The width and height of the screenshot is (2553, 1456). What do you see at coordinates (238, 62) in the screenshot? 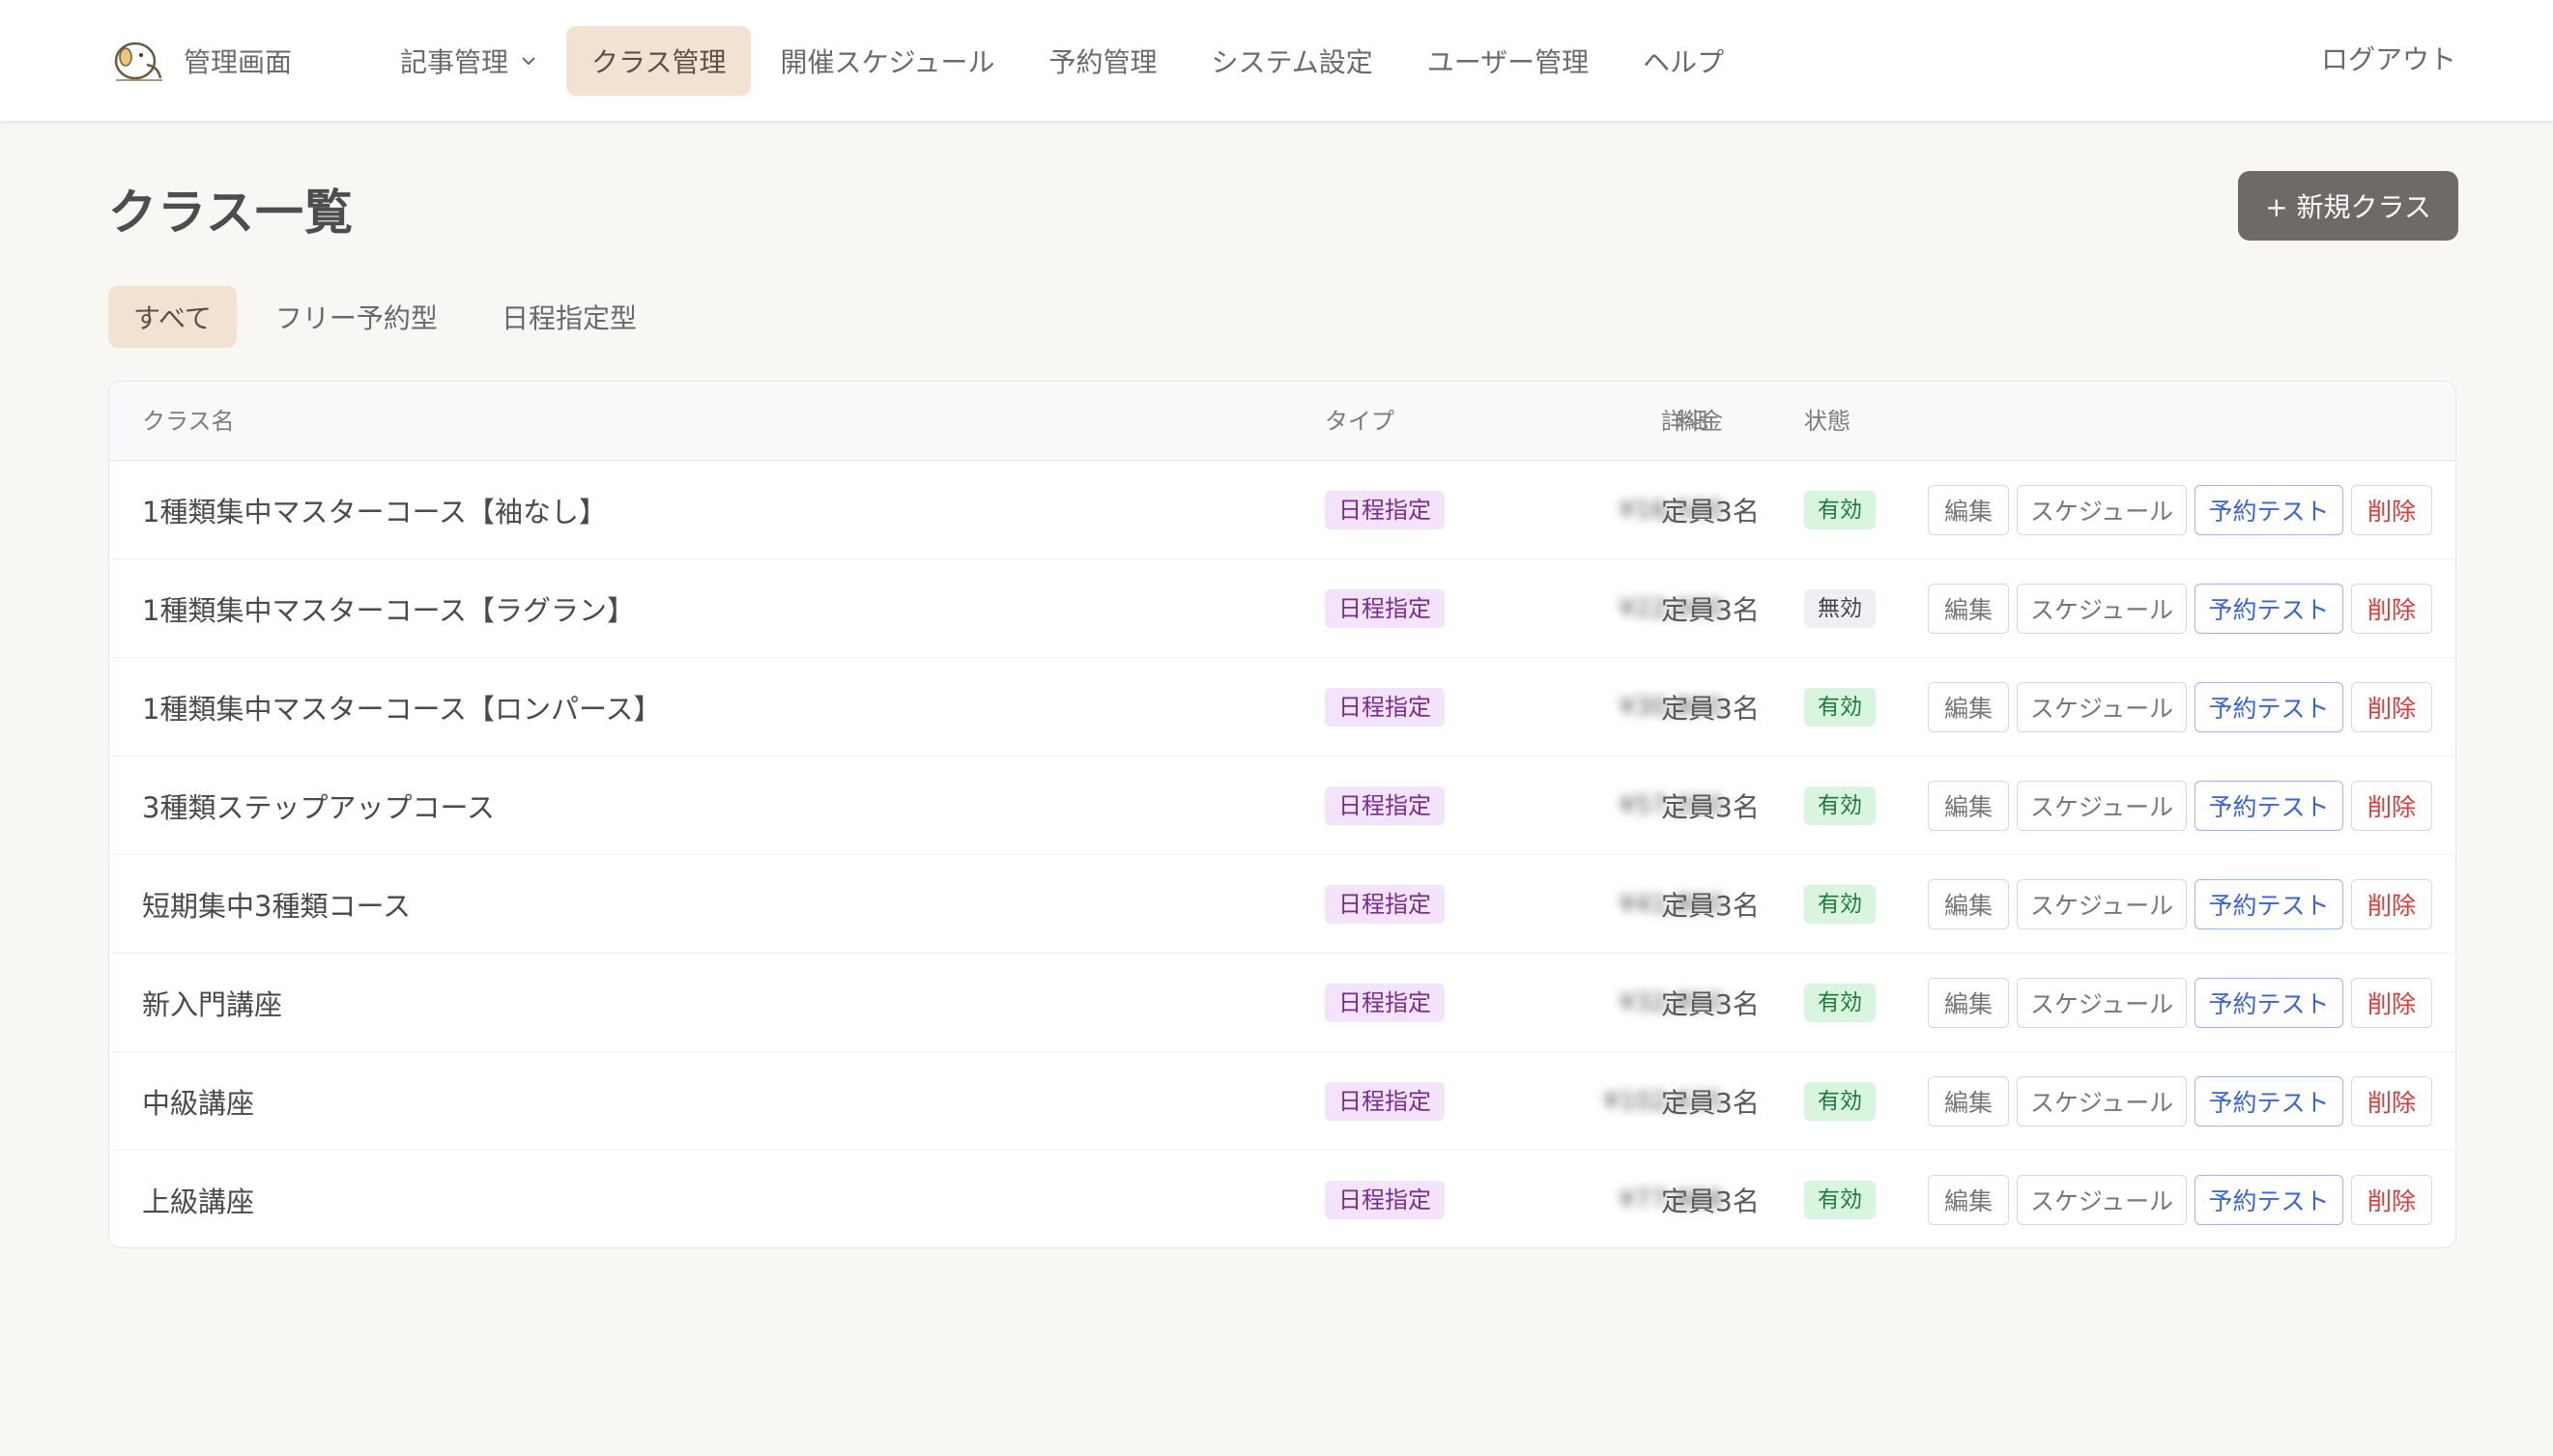
I see `brand-title: 管理画面` at bounding box center [238, 62].